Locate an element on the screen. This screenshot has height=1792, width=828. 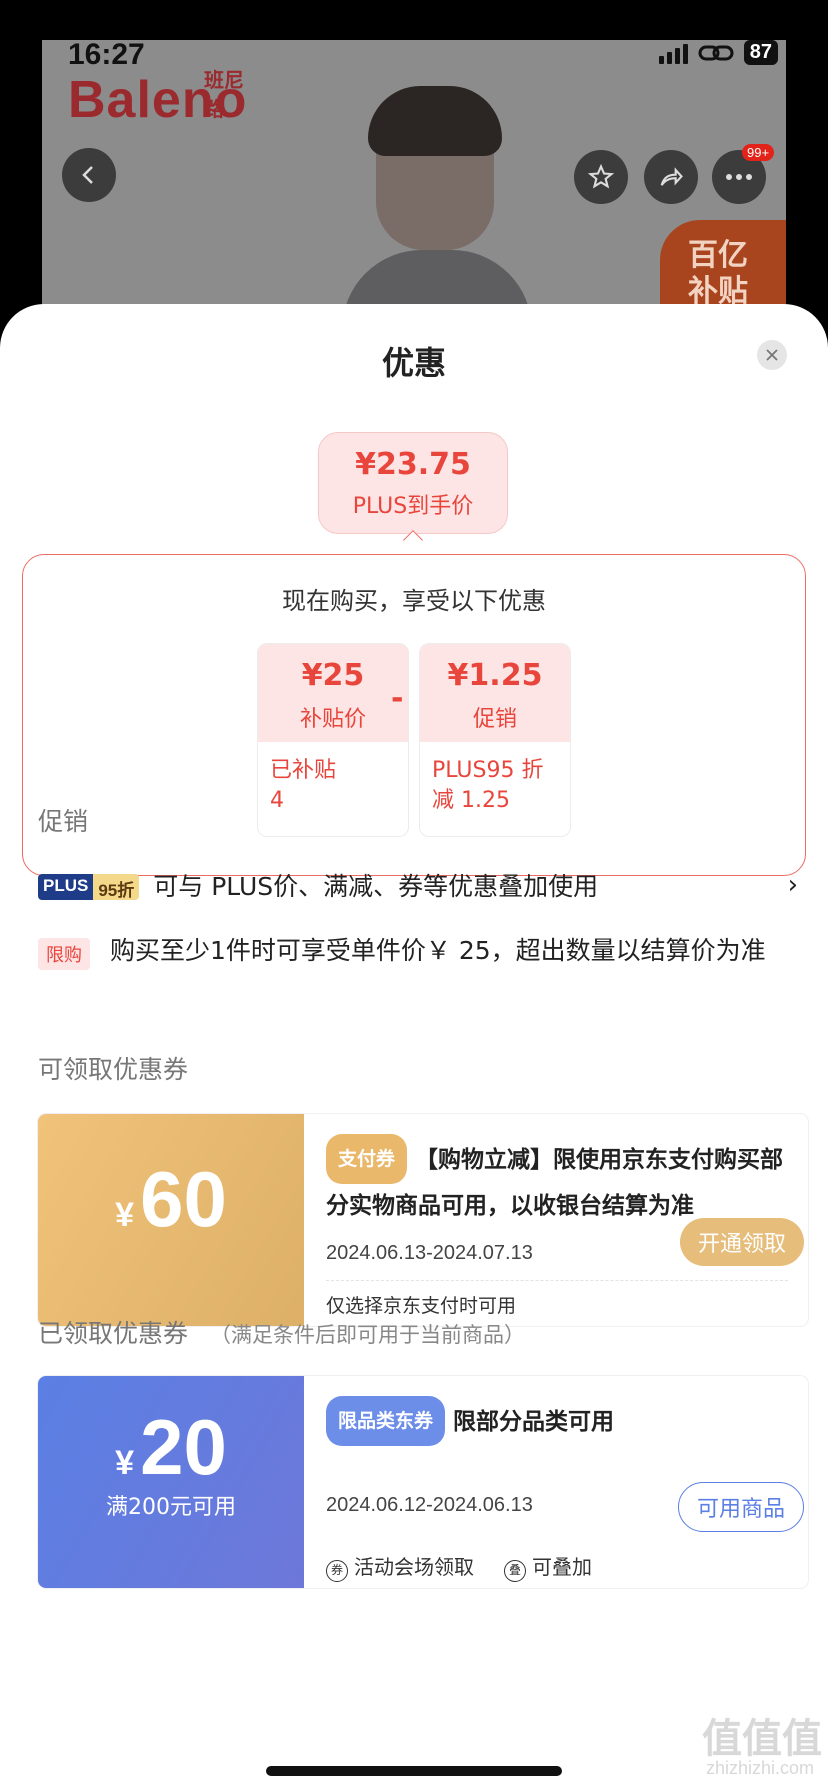
promotion-detail: PLUS95 折 减 1.25 is located at coordinates (488, 785).